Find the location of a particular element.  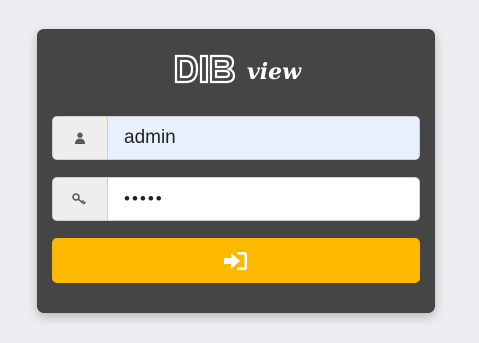

password-input: ••••• is located at coordinates (263, 199).